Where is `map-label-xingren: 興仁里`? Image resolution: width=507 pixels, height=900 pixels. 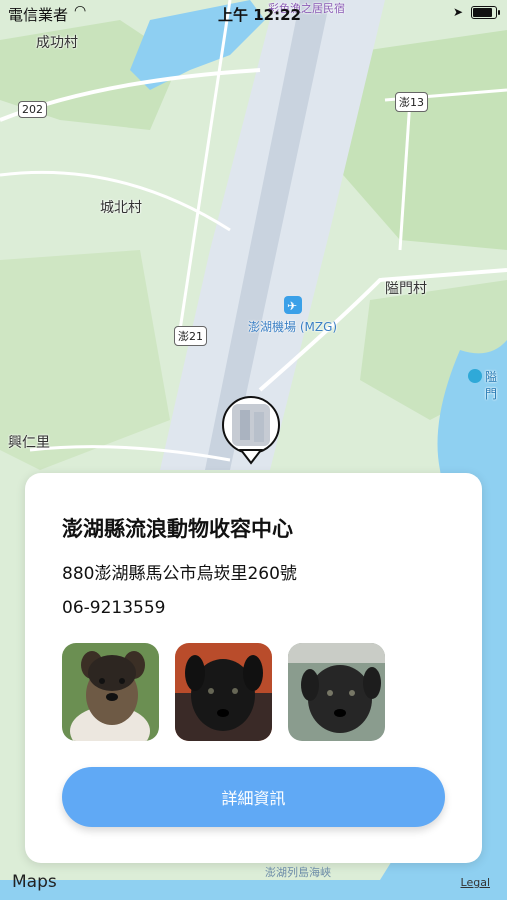 map-label-xingren: 興仁里 is located at coordinates (29, 443).